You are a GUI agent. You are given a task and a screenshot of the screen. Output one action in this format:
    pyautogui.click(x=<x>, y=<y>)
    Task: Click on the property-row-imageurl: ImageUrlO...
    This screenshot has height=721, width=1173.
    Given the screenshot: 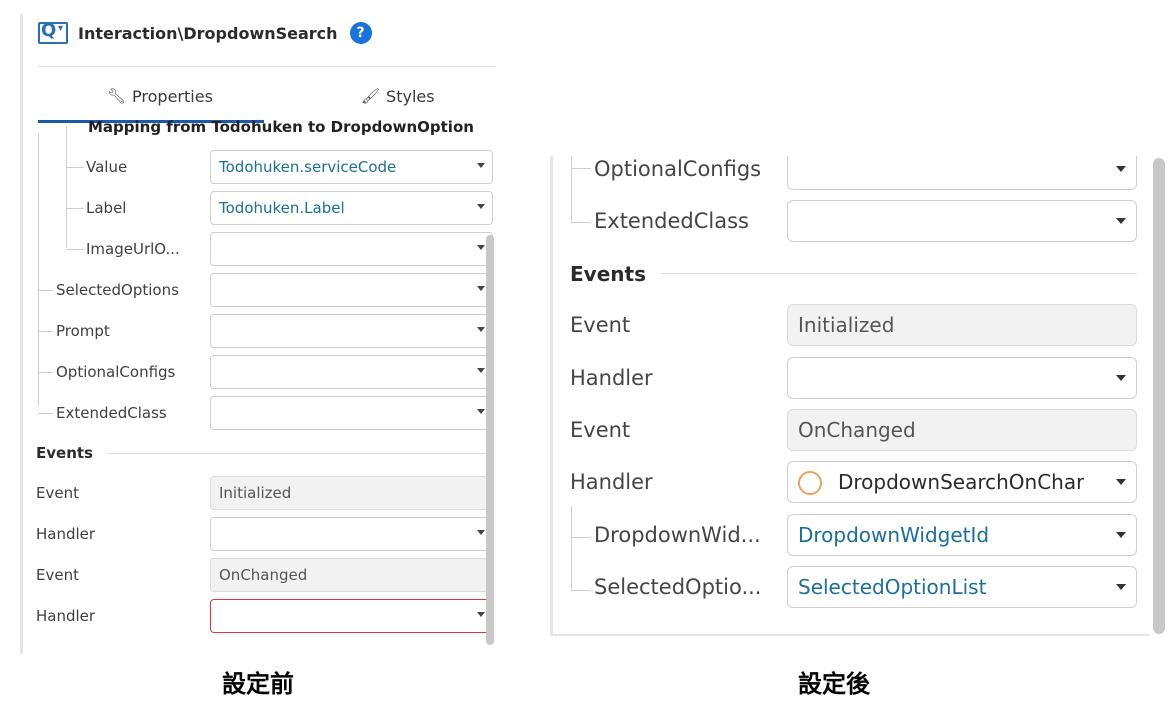 What is the action you would take?
    pyautogui.click(x=260, y=249)
    